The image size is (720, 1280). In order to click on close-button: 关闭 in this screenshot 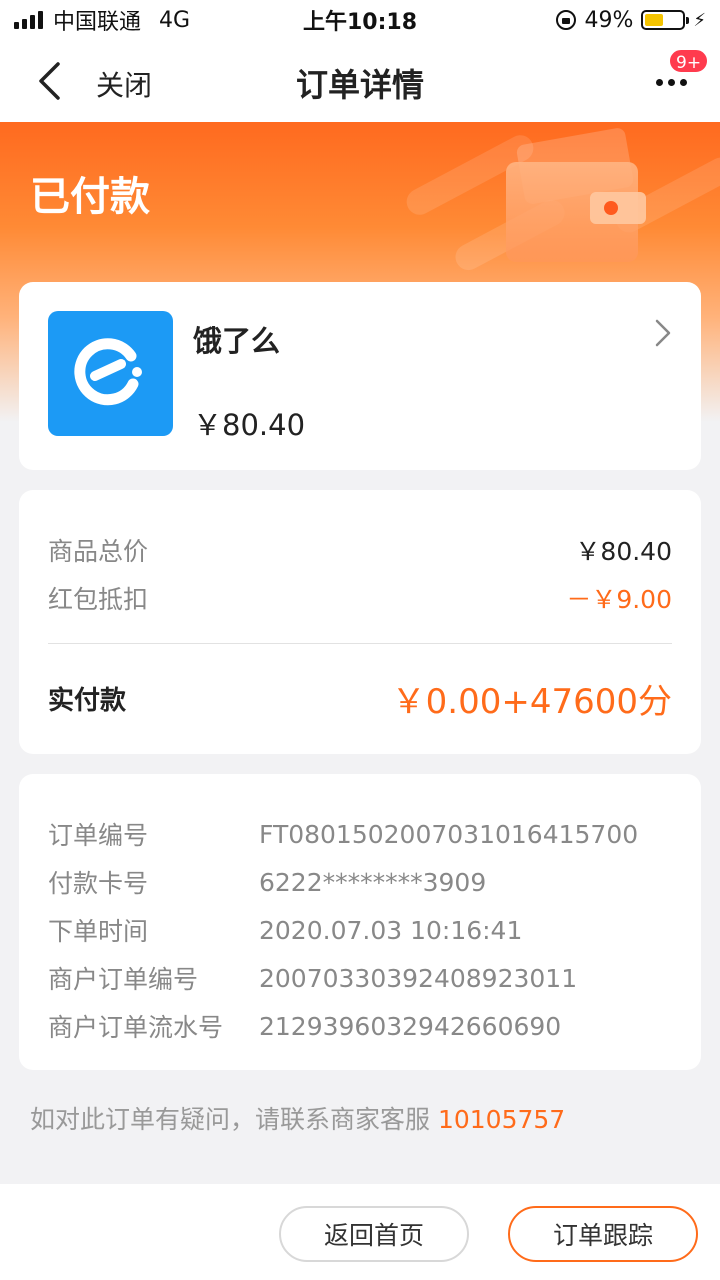, I will do `click(124, 84)`.